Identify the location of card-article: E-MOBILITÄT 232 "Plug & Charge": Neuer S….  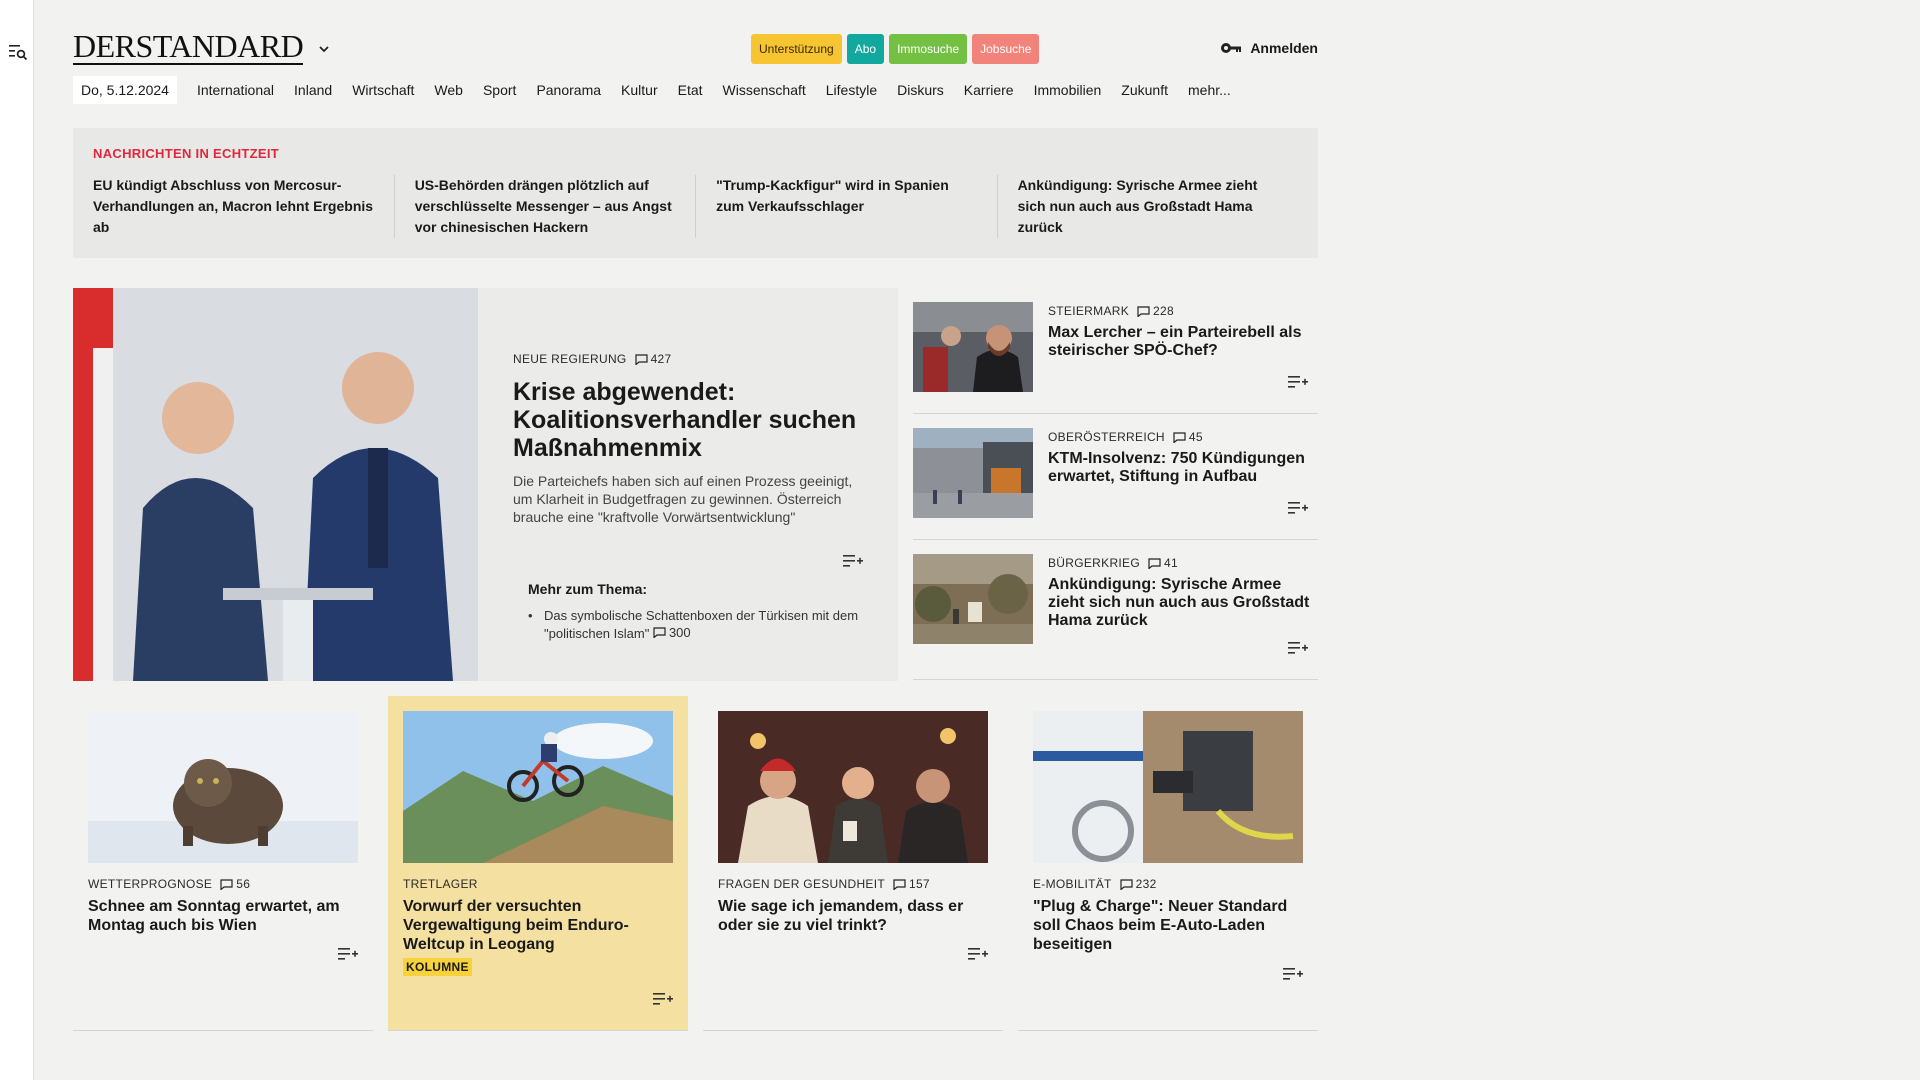
(1168, 863).